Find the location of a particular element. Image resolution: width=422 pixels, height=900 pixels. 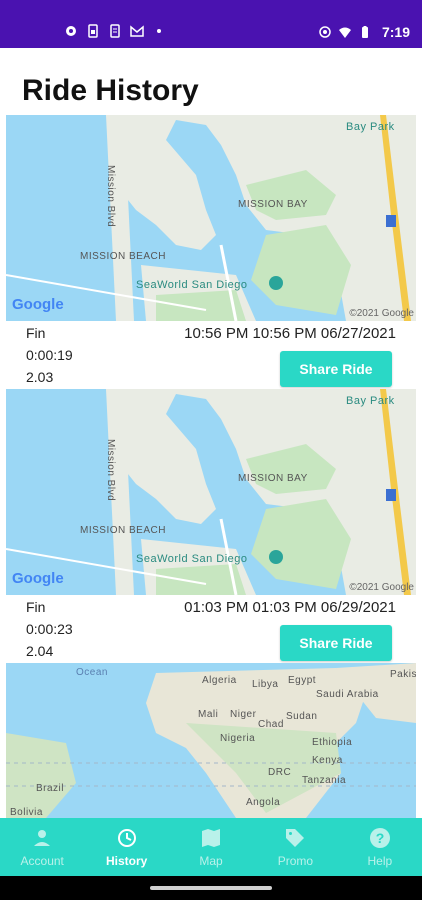

nav-item-account: Account is located at coordinates (42, 847).